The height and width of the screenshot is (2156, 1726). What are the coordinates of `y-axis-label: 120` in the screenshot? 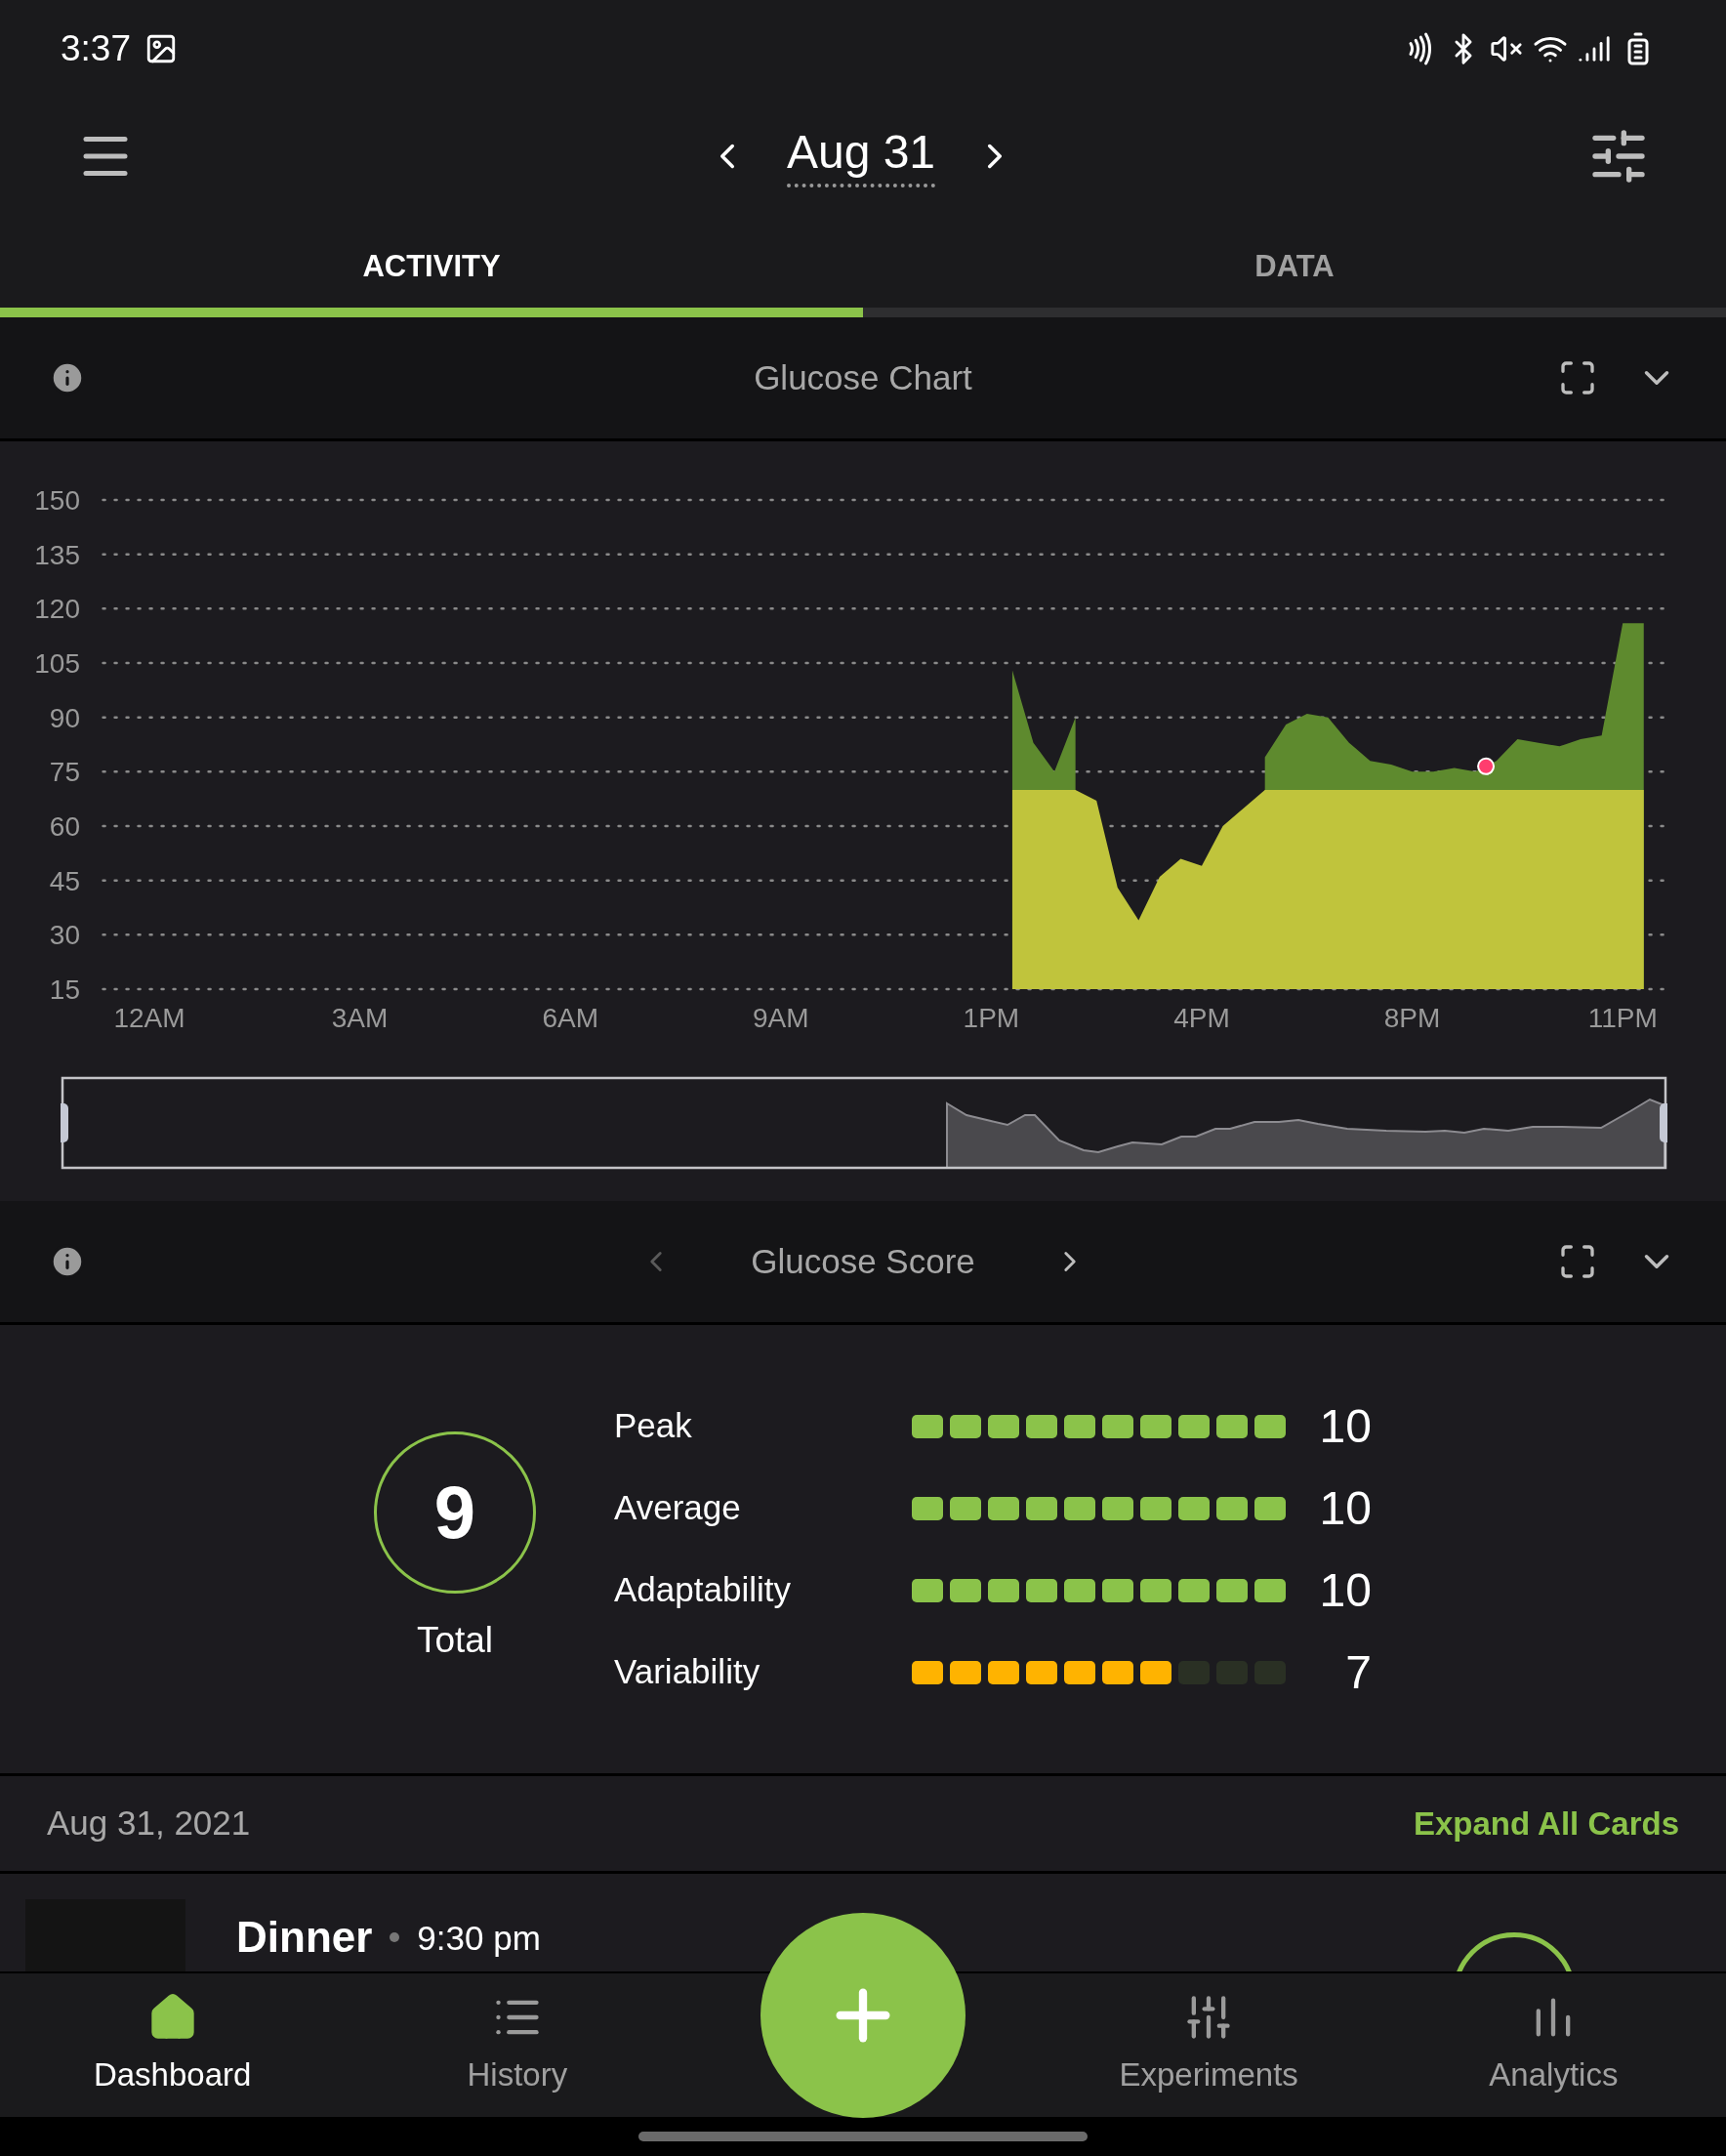 It's located at (57, 609).